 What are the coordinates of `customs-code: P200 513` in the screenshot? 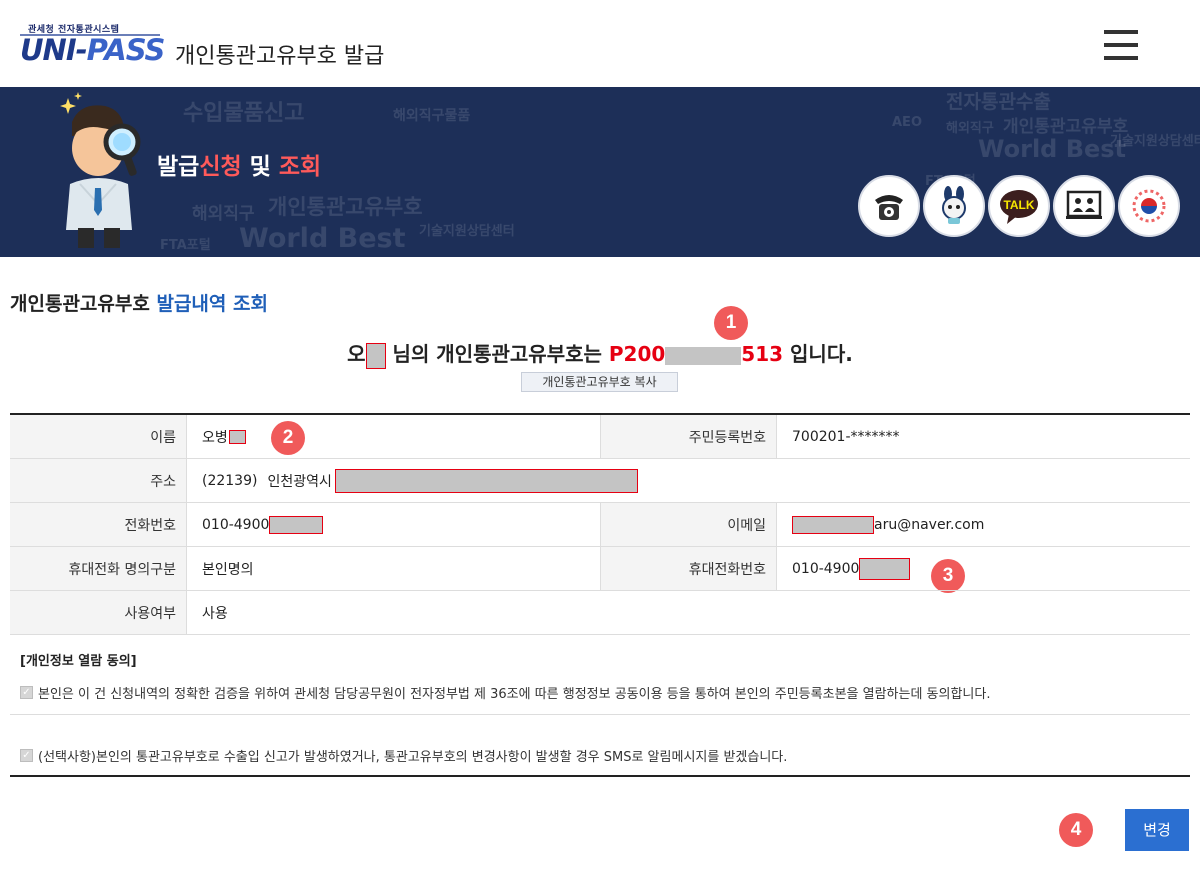 It's located at (696, 354).